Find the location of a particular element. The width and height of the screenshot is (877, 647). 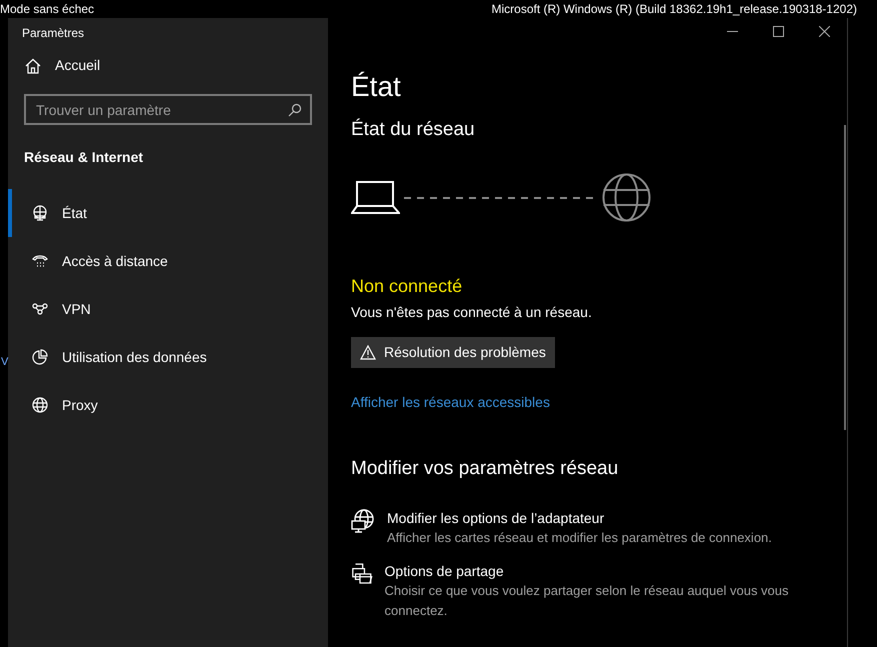

connection-status: Non connecté is located at coordinates (407, 286).